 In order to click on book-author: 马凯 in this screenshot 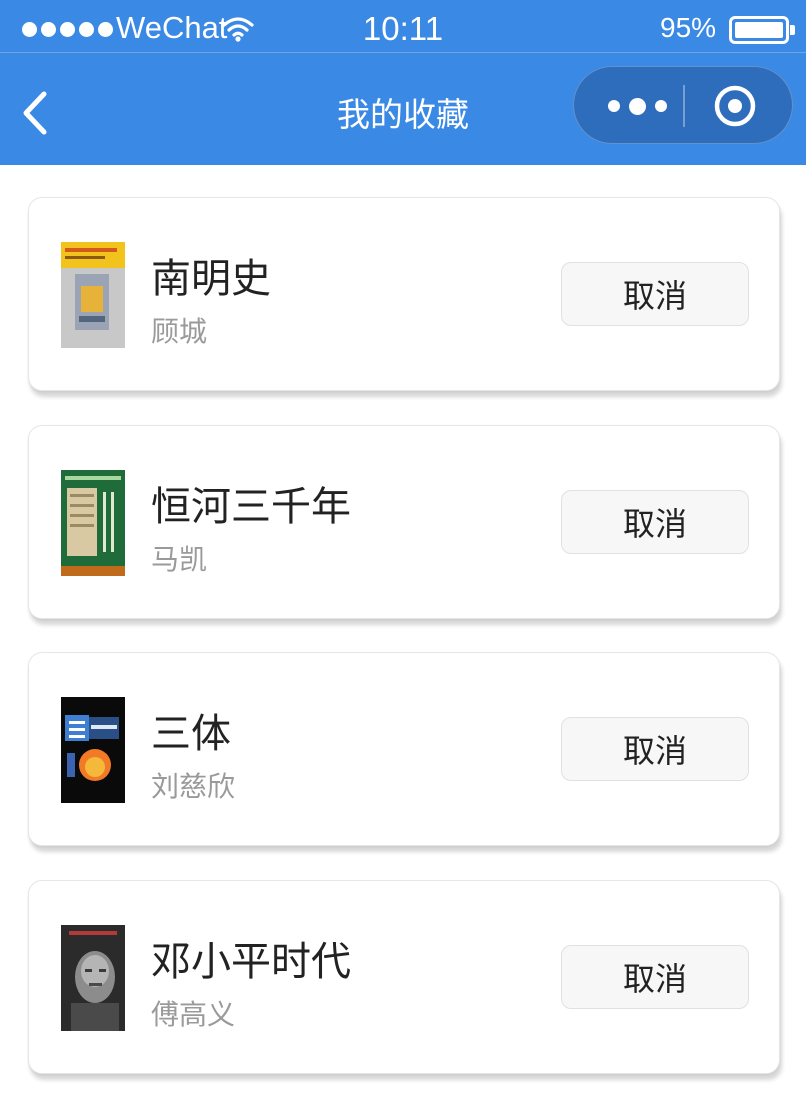, I will do `click(179, 559)`.